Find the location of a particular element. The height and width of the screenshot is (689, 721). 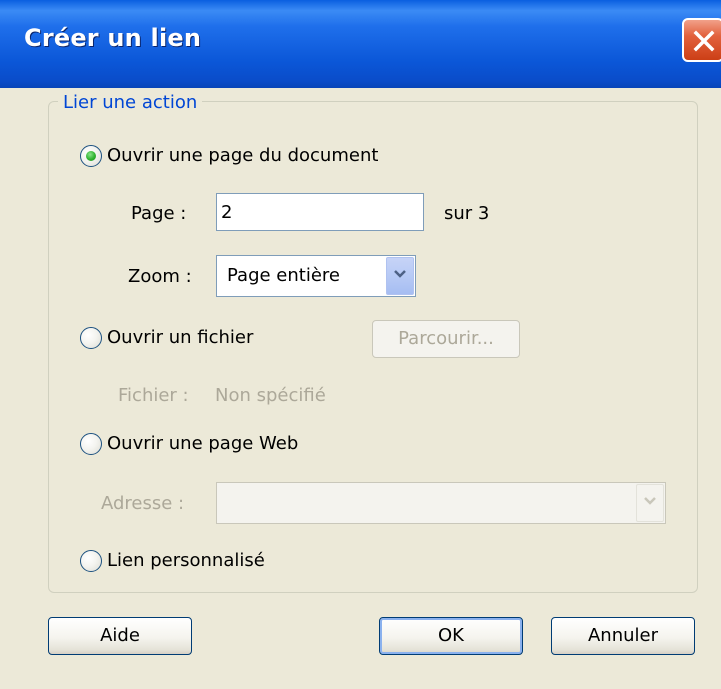

cancel-button: Annuler is located at coordinates (623, 636).